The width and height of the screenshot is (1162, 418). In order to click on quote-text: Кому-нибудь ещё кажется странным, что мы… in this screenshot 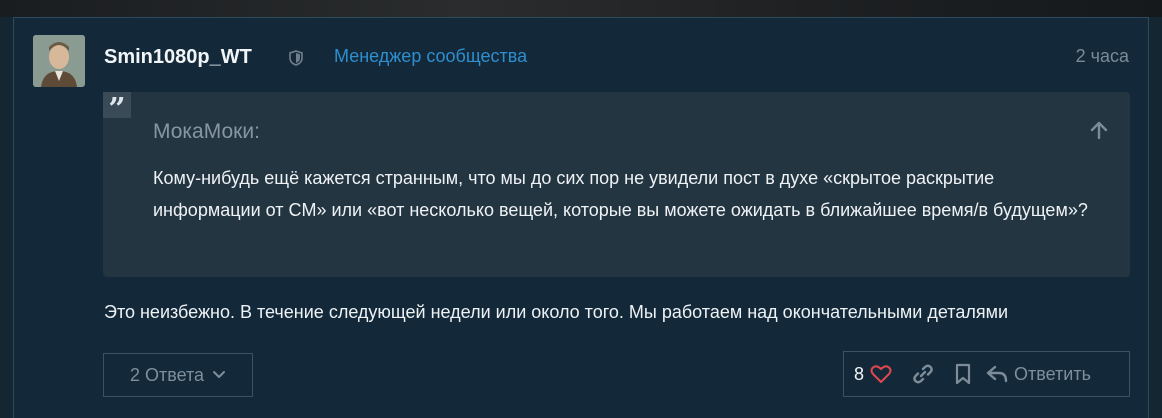, I will do `click(620, 194)`.